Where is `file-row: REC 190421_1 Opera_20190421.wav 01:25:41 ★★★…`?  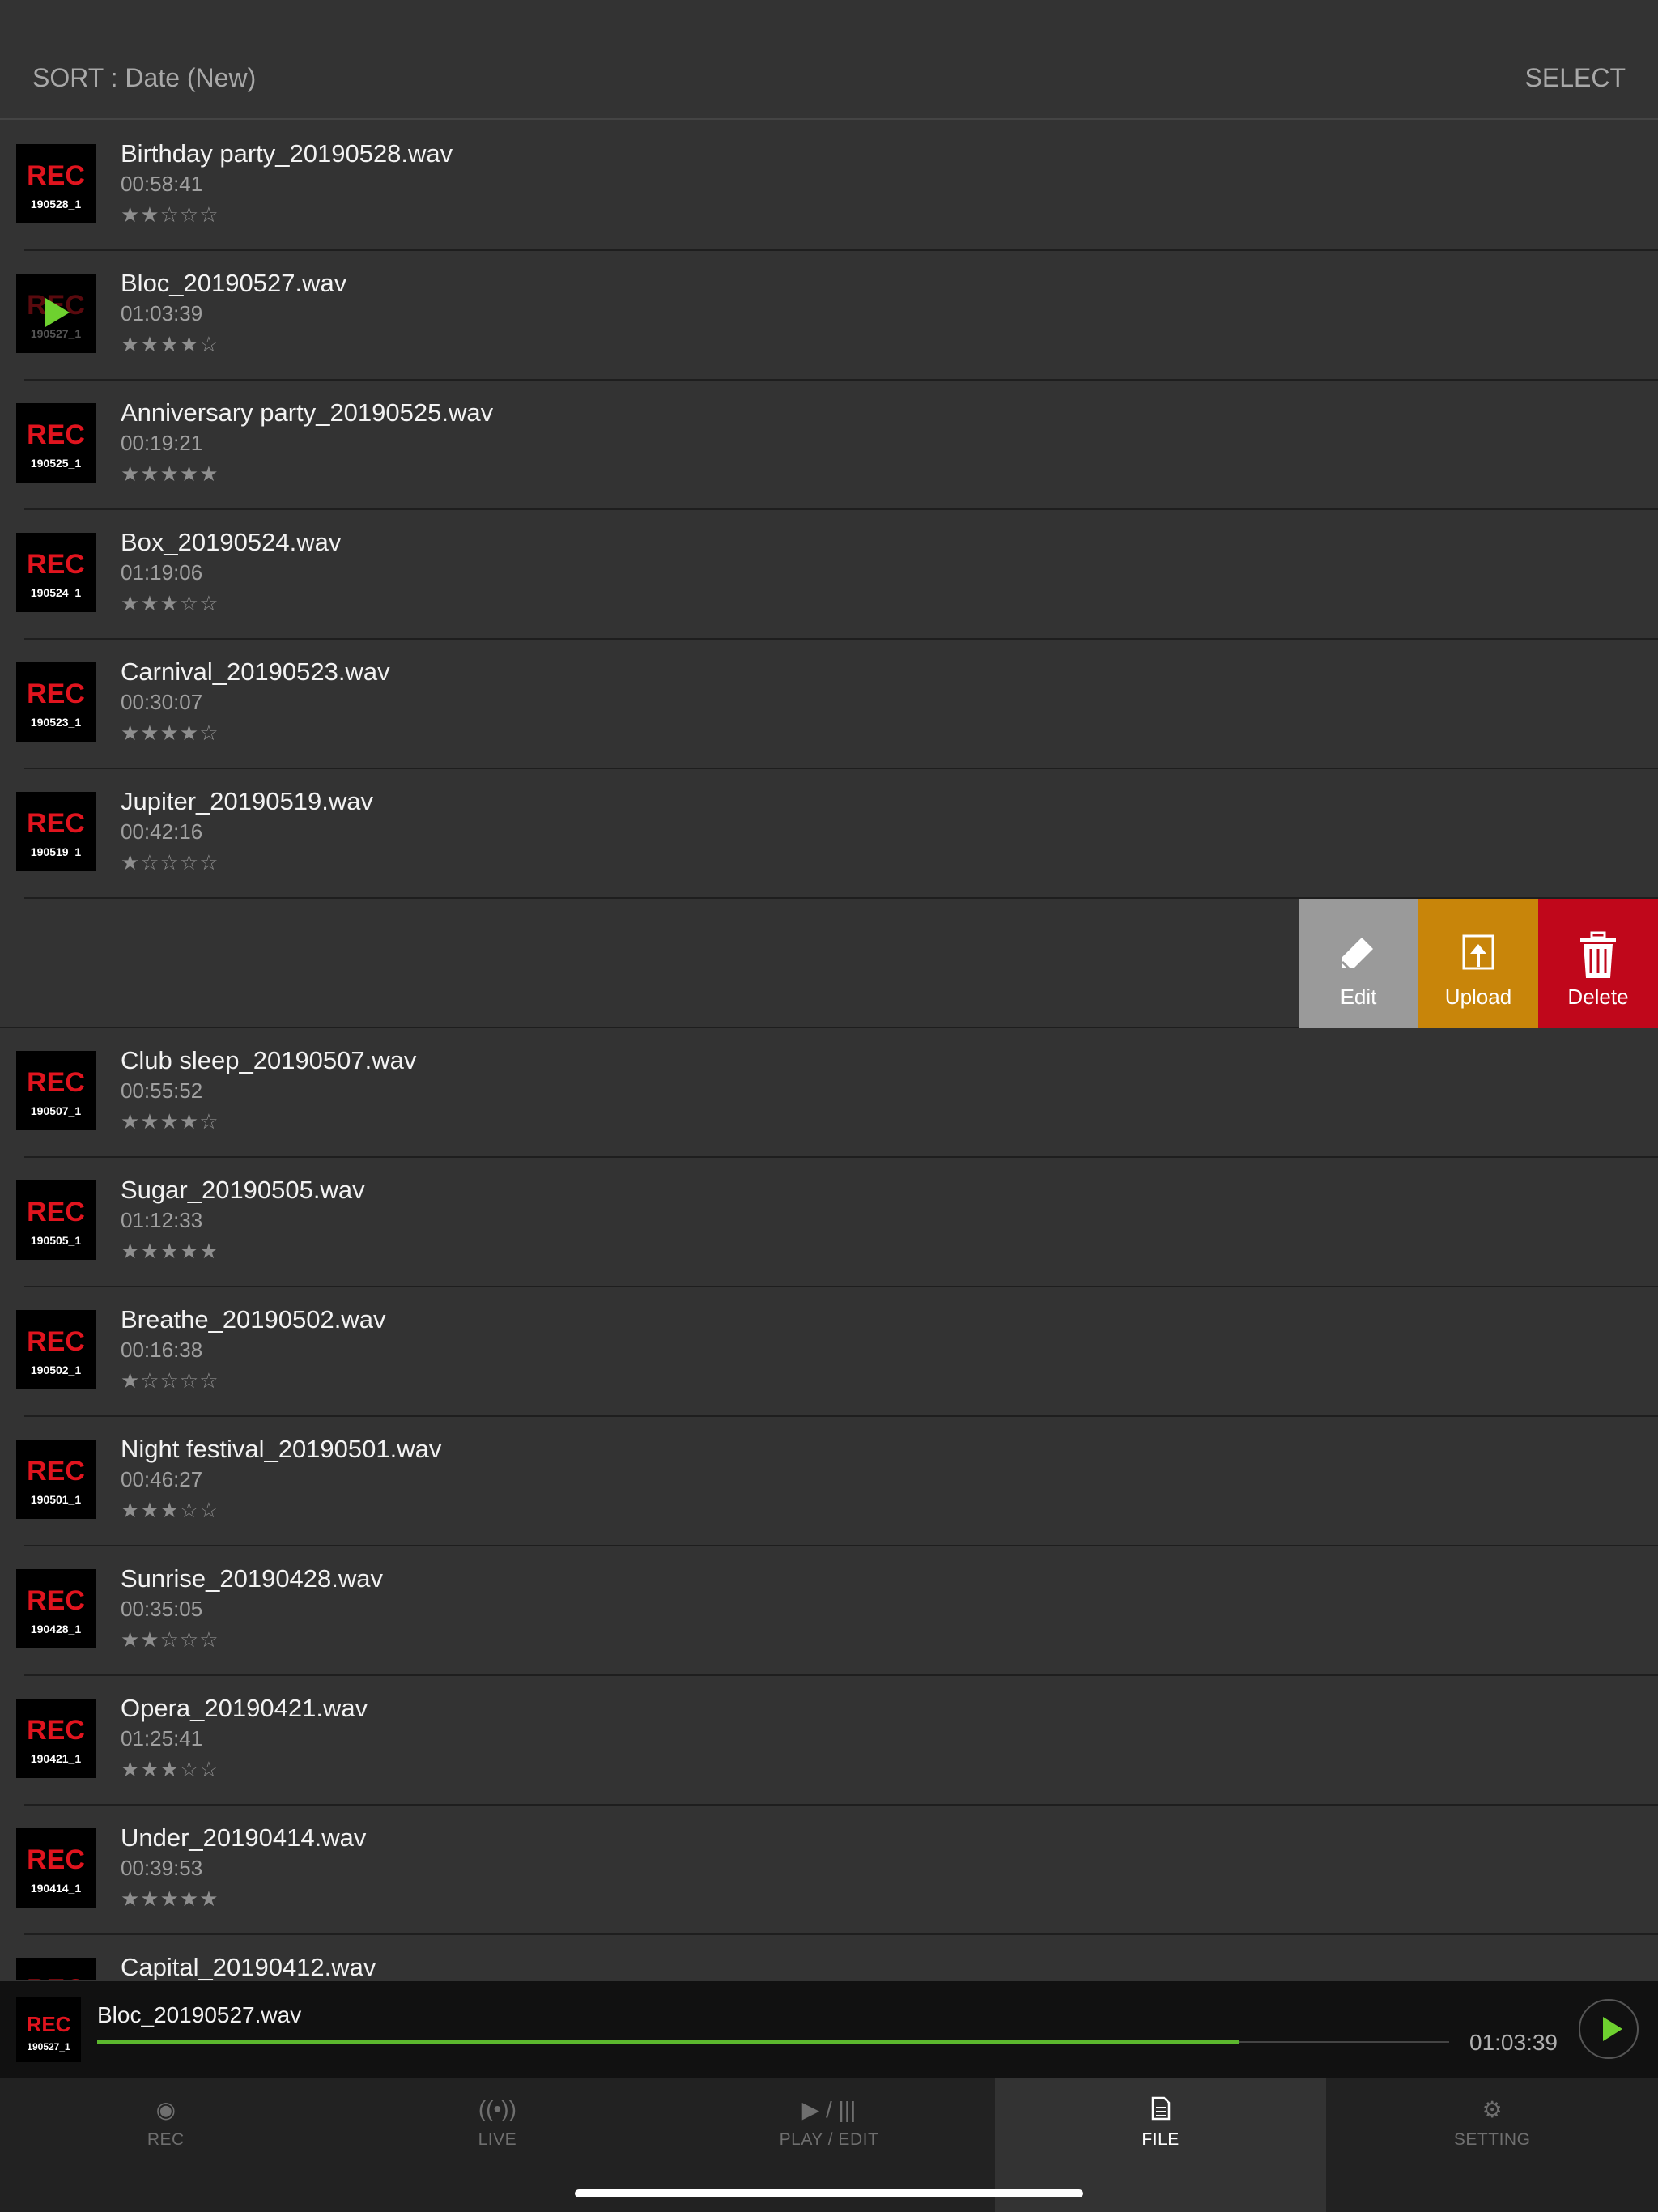 file-row: REC 190421_1 Opera_20190421.wav 01:25:41 ★★★… is located at coordinates (829, 1741).